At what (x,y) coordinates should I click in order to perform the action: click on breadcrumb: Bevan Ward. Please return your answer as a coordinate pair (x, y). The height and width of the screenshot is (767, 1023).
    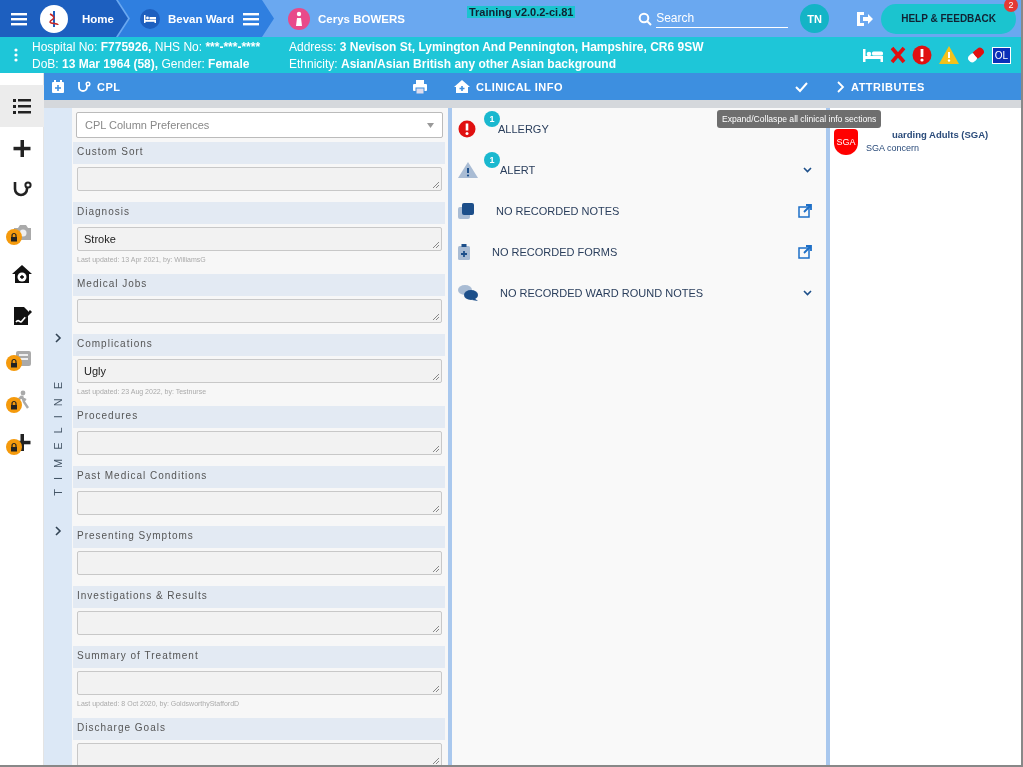
    Looking at the image, I should click on (195, 18).